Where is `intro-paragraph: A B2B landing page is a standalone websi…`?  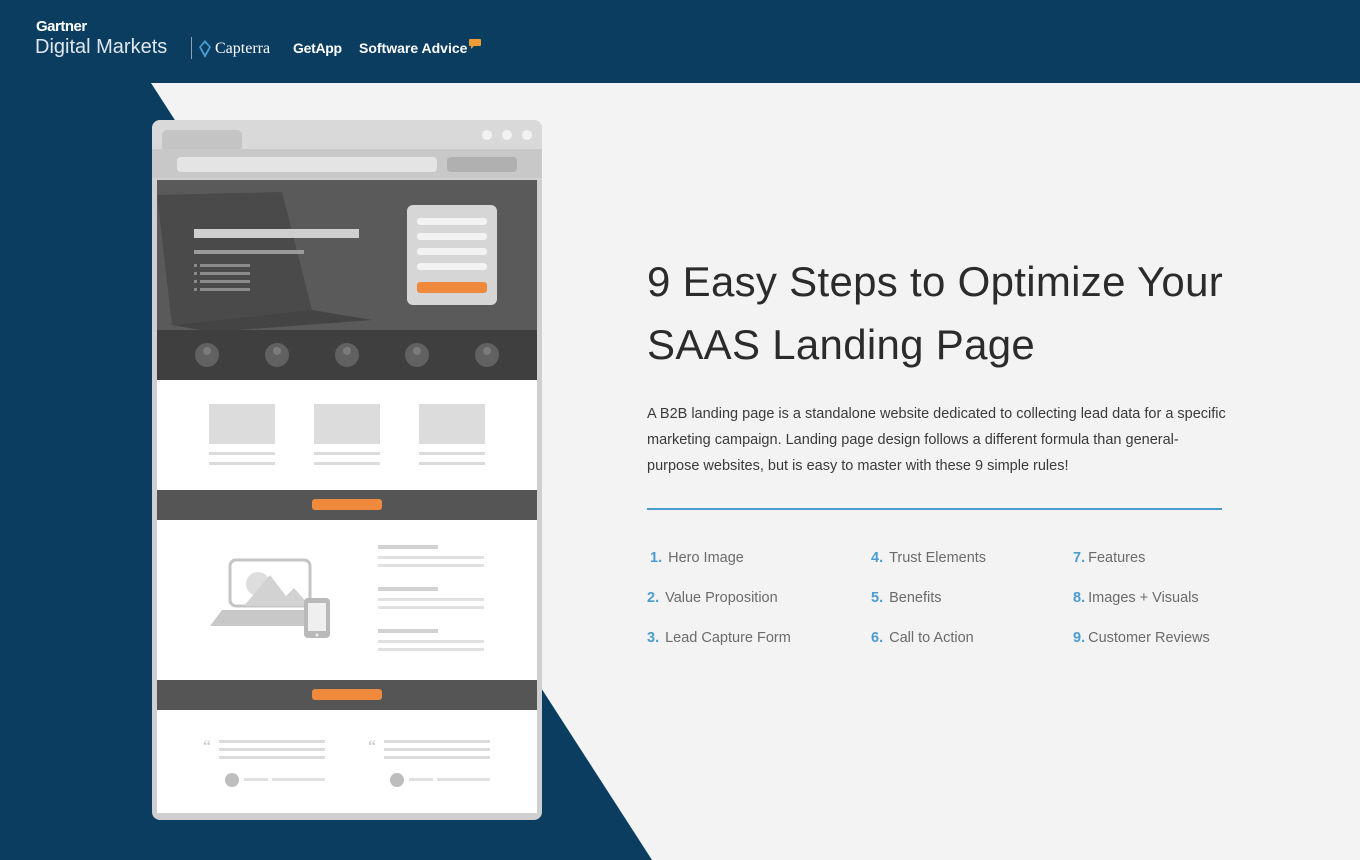
intro-paragraph: A B2B landing page is a standalone websi… is located at coordinates (936, 440).